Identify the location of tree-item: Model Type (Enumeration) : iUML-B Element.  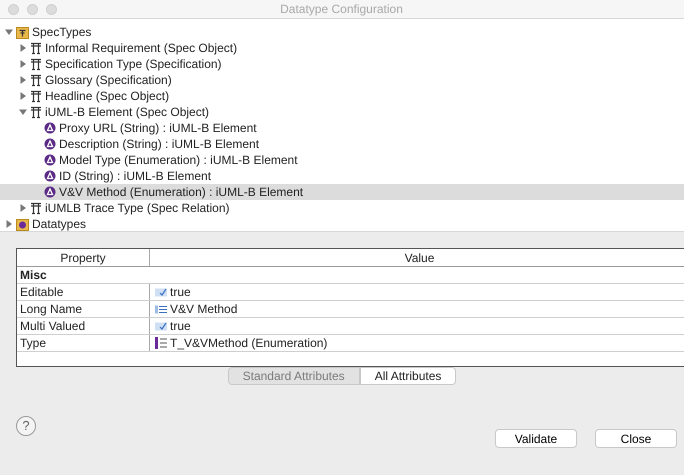
(342, 160).